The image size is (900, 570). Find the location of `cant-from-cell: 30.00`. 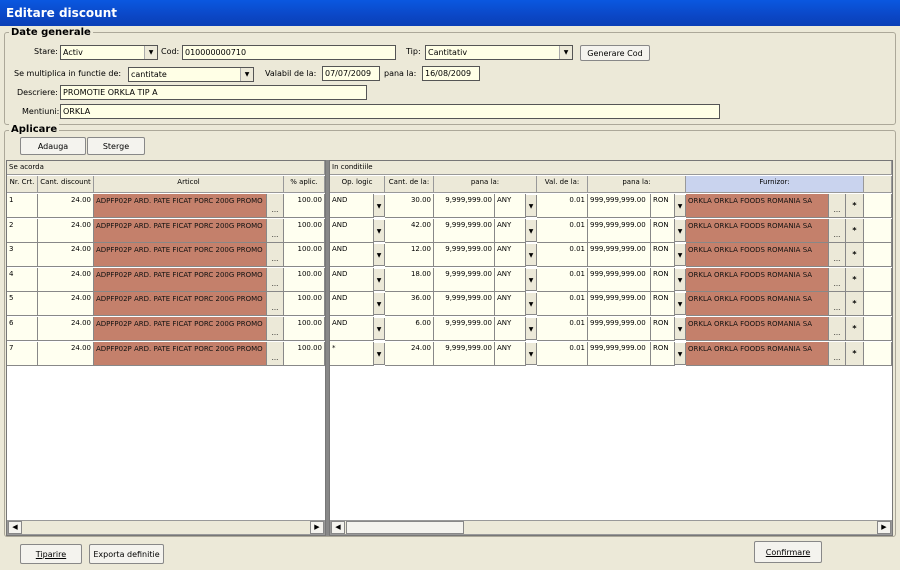

cant-from-cell: 30.00 is located at coordinates (409, 206).